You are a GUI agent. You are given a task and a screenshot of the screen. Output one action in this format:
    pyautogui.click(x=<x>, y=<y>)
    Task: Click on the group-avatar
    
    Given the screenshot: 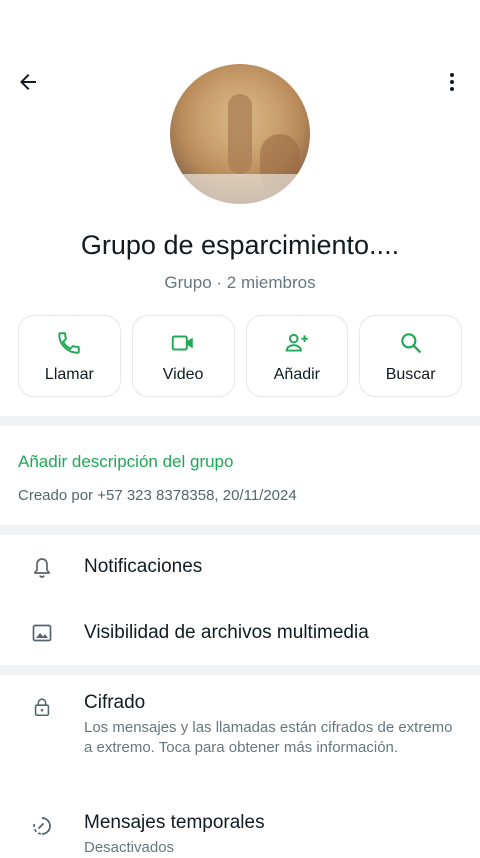 What is the action you would take?
    pyautogui.click(x=240, y=134)
    